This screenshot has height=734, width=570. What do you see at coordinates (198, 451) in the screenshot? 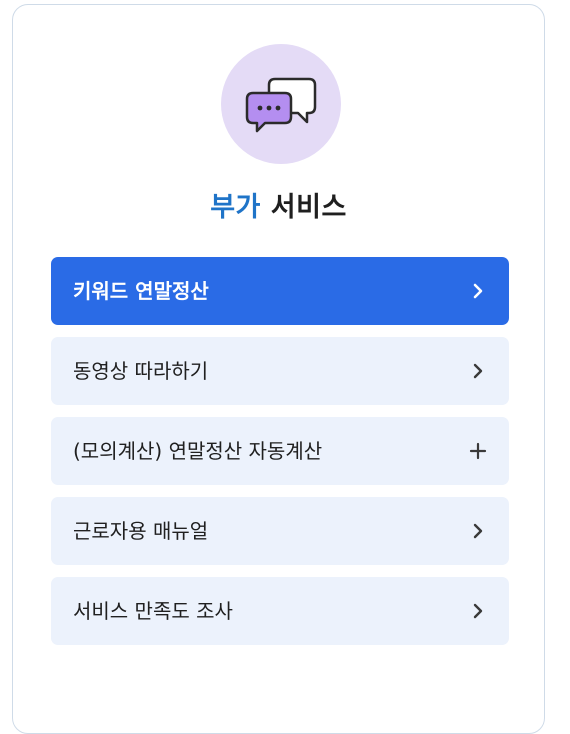
I see `menu-item-label: (모의계산) 연말정산 자동계산` at bounding box center [198, 451].